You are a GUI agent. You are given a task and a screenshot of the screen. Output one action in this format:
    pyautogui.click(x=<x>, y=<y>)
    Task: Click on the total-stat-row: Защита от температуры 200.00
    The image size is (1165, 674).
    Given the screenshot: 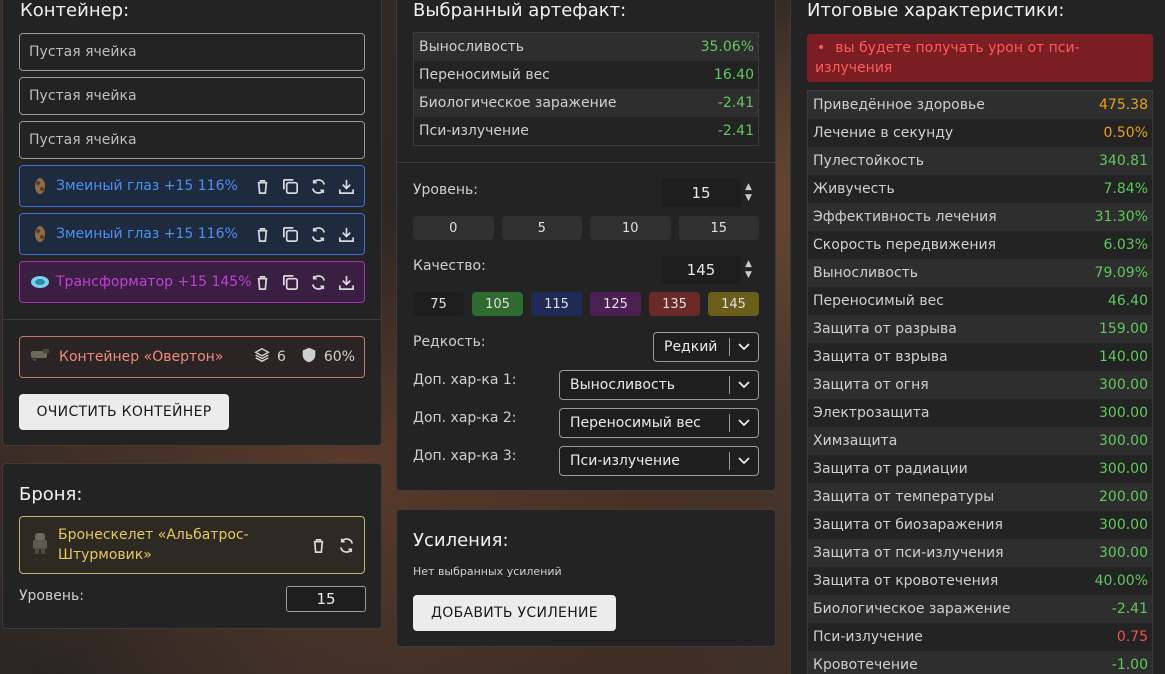 What is the action you would take?
    pyautogui.click(x=980, y=497)
    